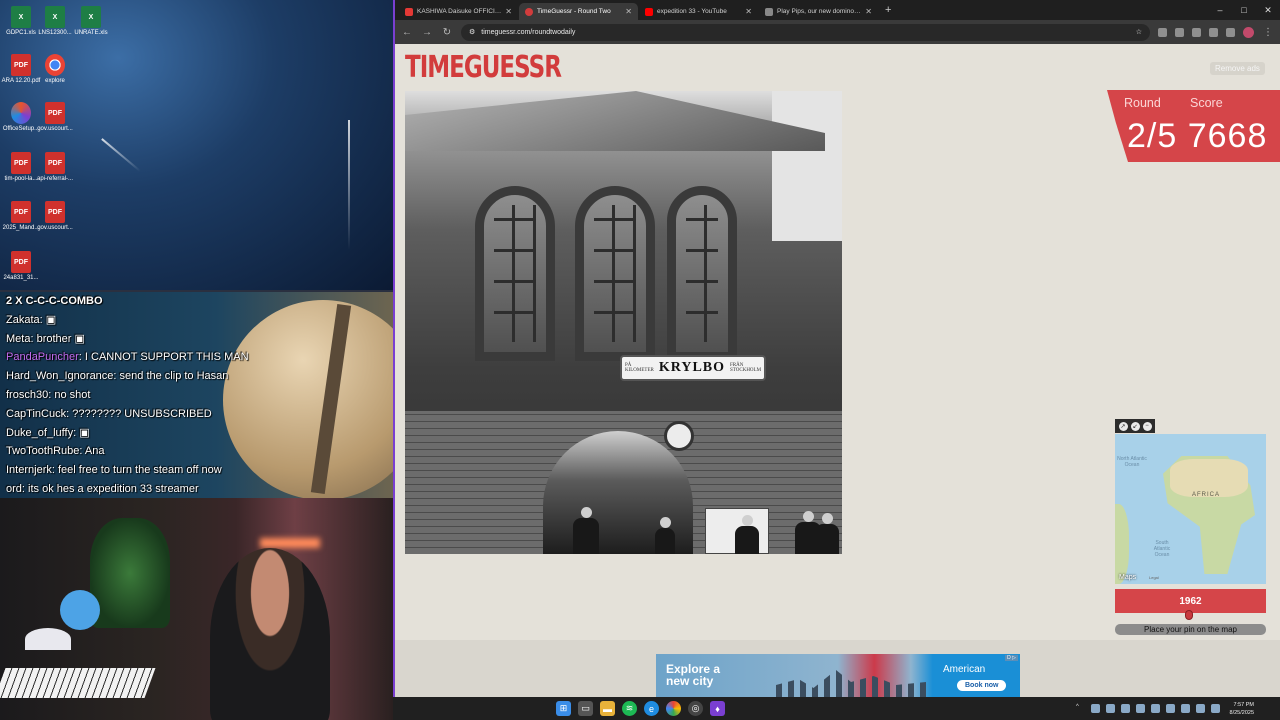  Describe the element at coordinates (649, 11) in the screenshot. I see `youtube-icon` at that location.